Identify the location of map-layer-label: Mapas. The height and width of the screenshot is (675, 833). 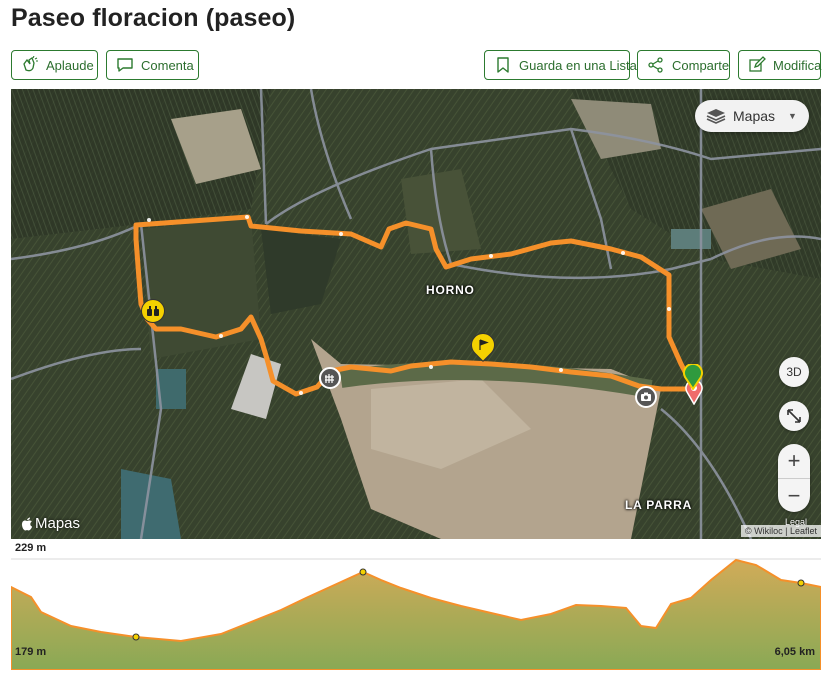
(754, 116).